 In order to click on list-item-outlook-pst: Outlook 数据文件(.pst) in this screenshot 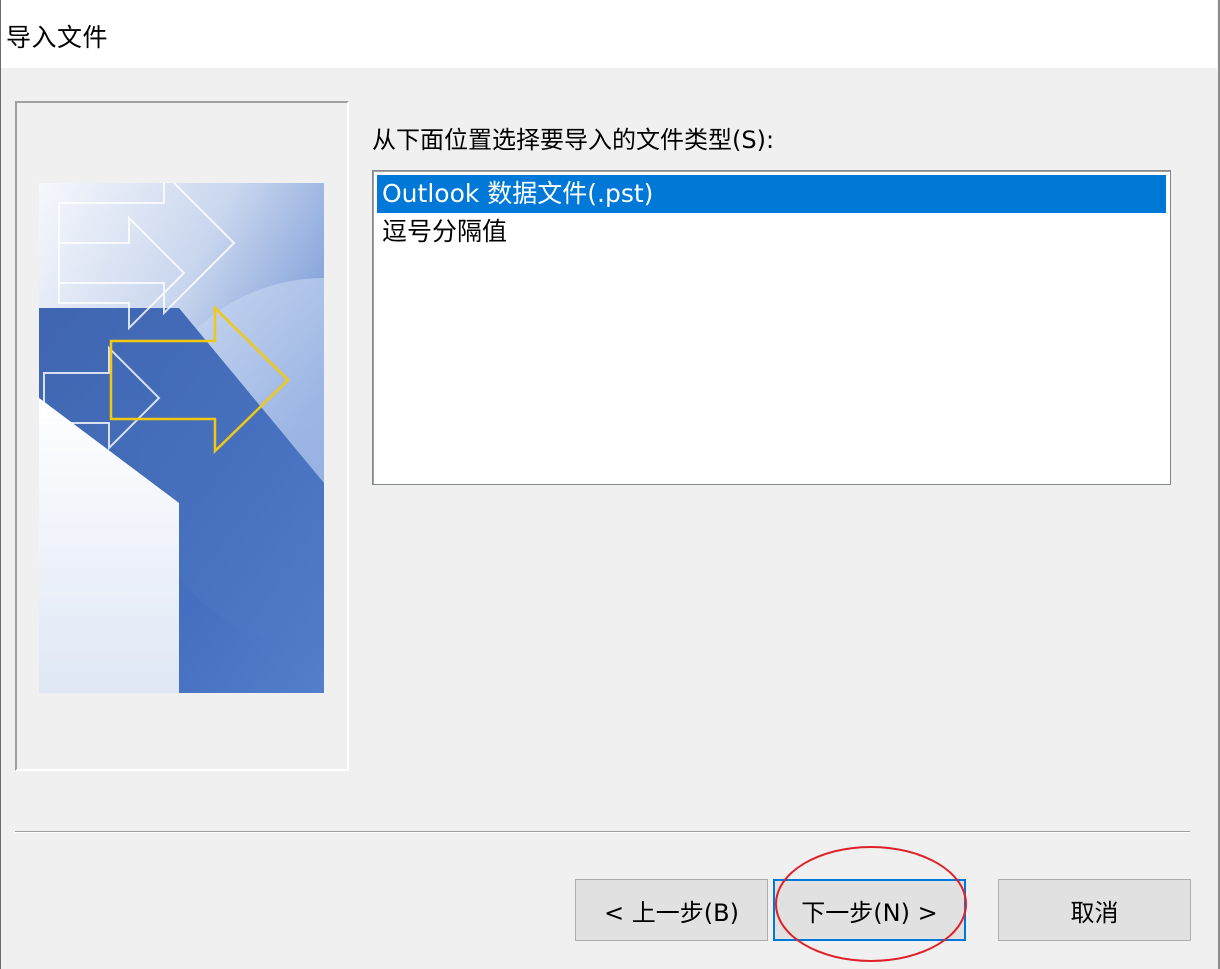, I will do `click(771, 194)`.